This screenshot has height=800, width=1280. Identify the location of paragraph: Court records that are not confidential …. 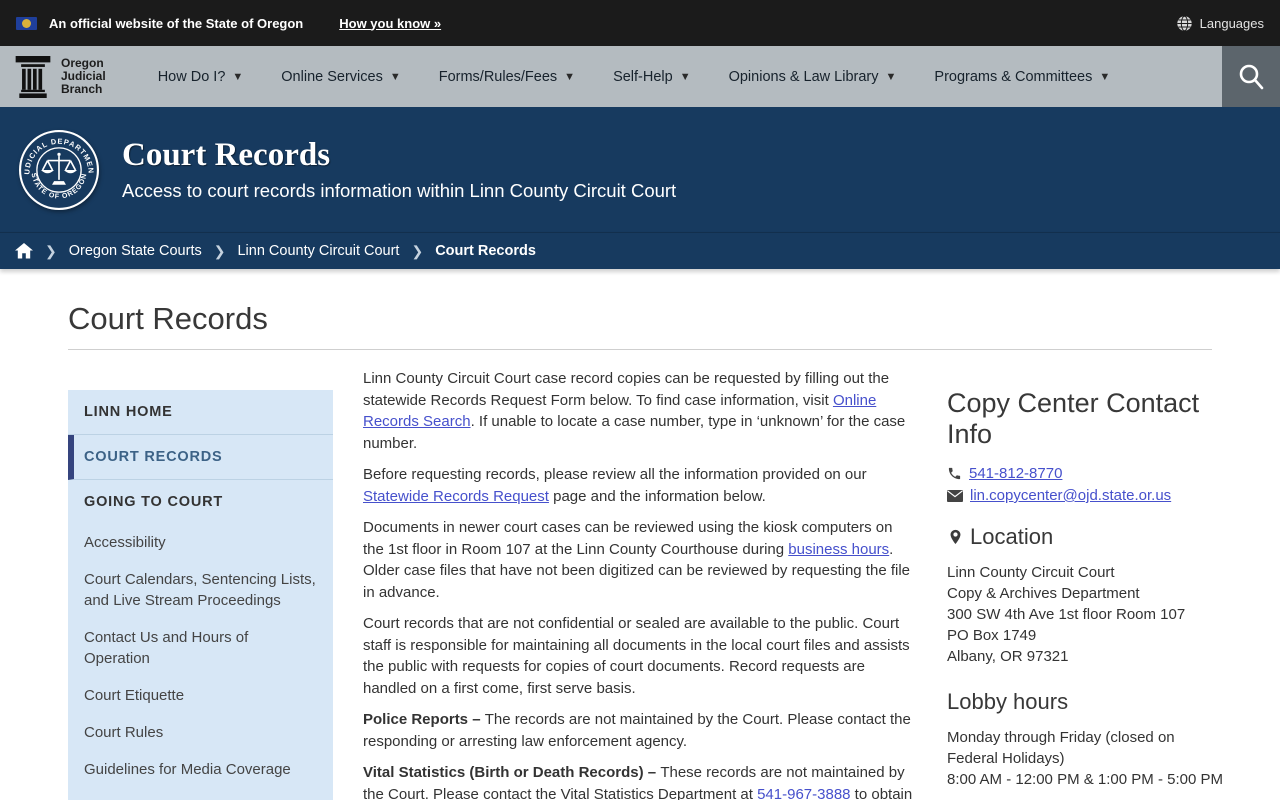
(636, 656).